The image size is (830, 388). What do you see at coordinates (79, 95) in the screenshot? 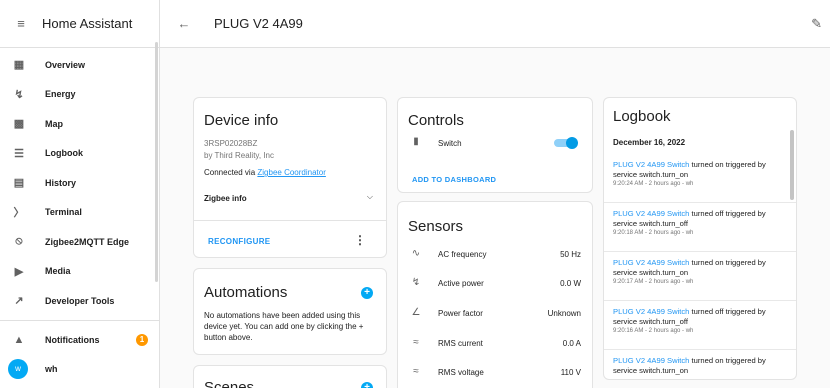
I see `sidebar-item-energy: ↯ Energy` at bounding box center [79, 95].